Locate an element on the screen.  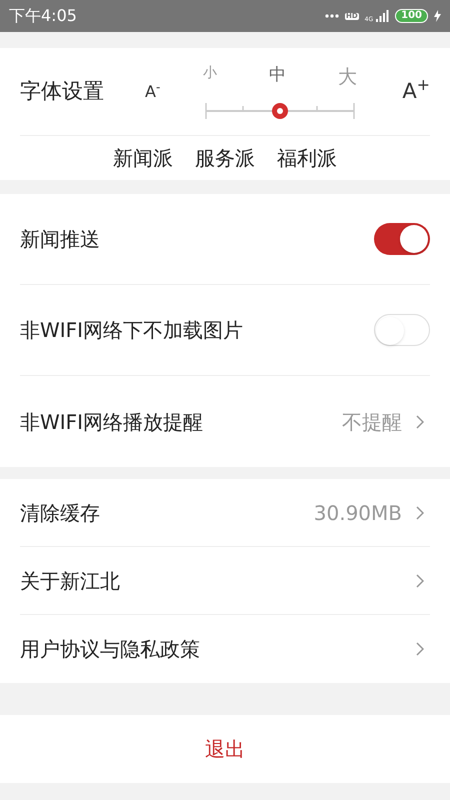
slider-thumb is located at coordinates (280, 110).